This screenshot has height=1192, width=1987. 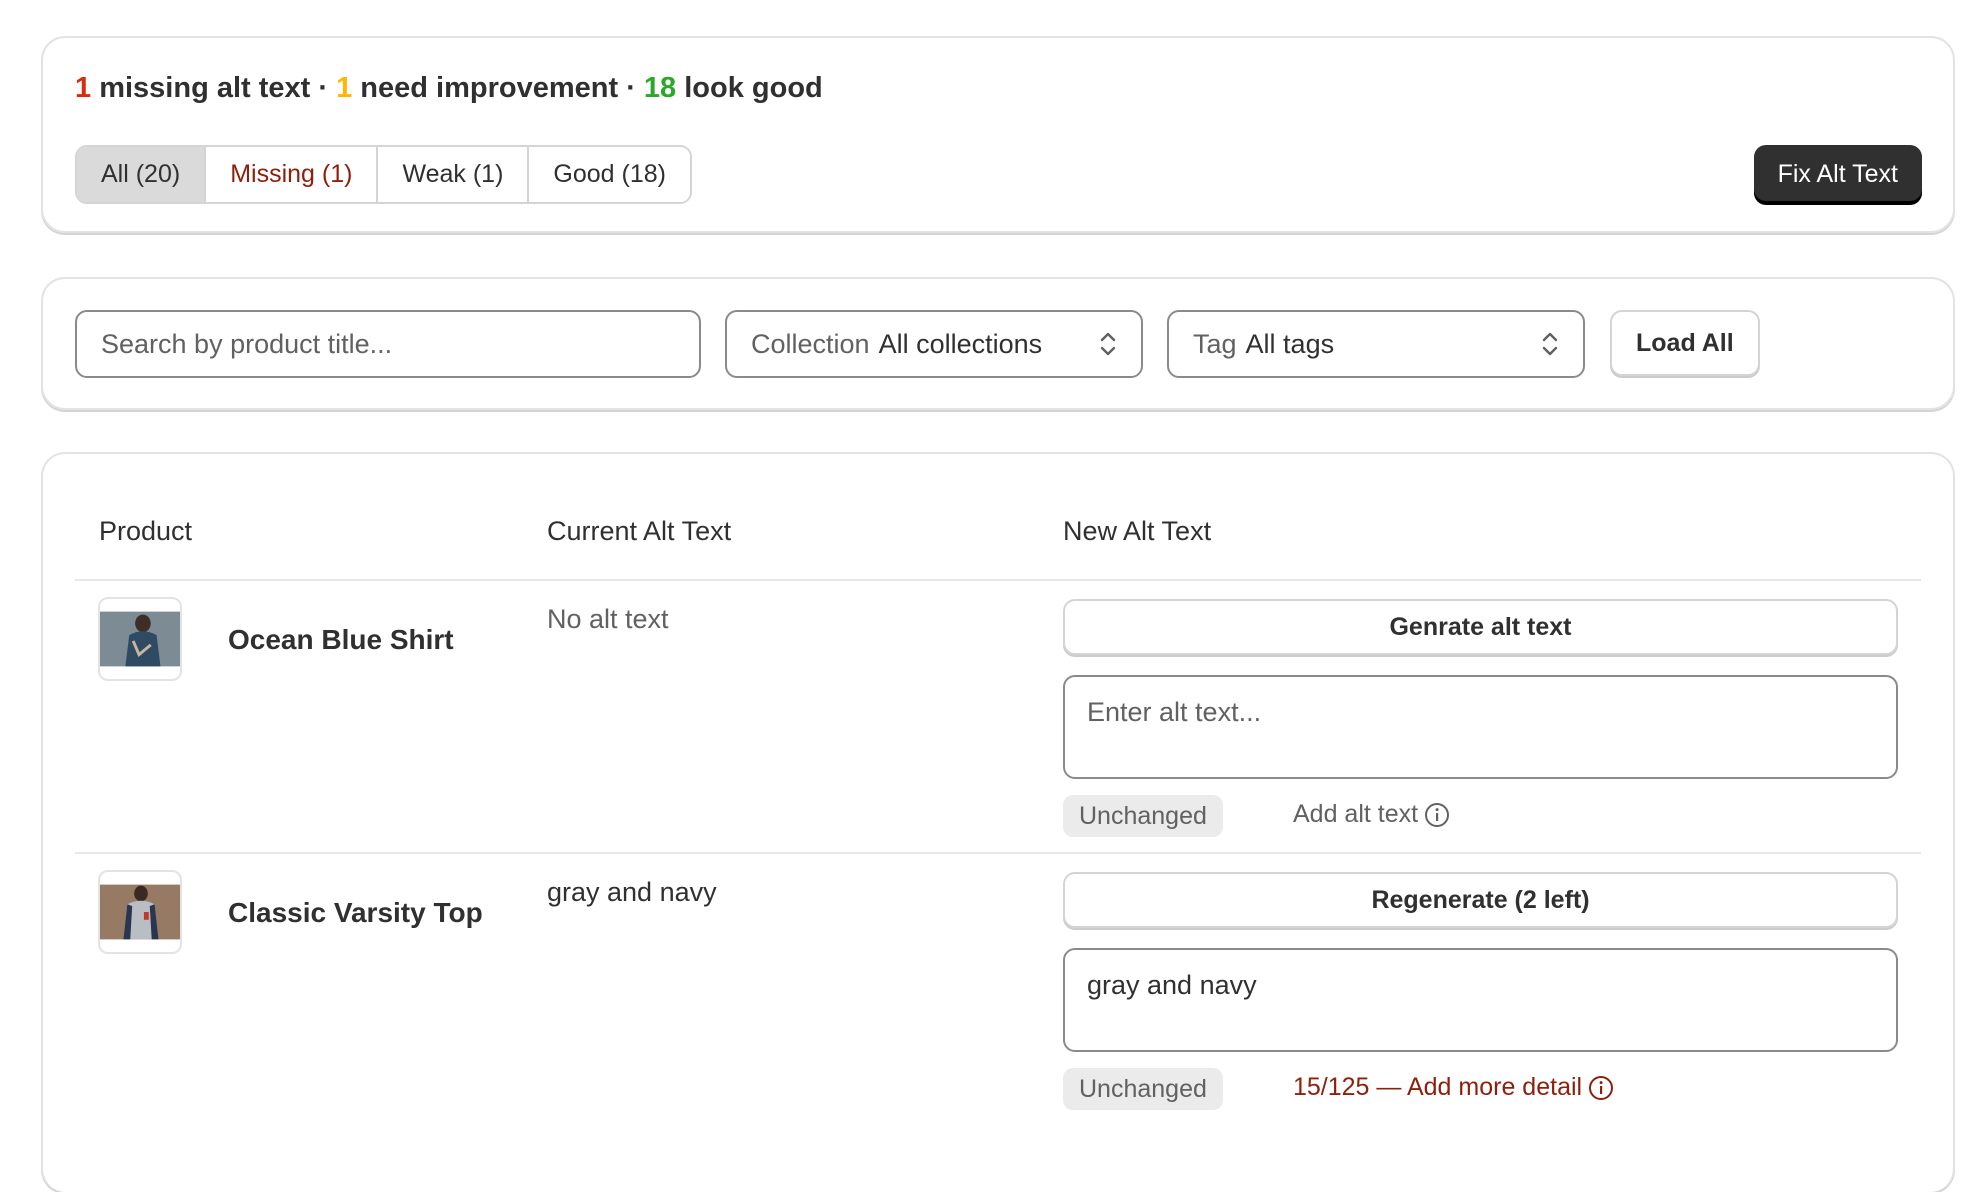 What do you see at coordinates (83, 88) in the screenshot?
I see `missing-count: 1` at bounding box center [83, 88].